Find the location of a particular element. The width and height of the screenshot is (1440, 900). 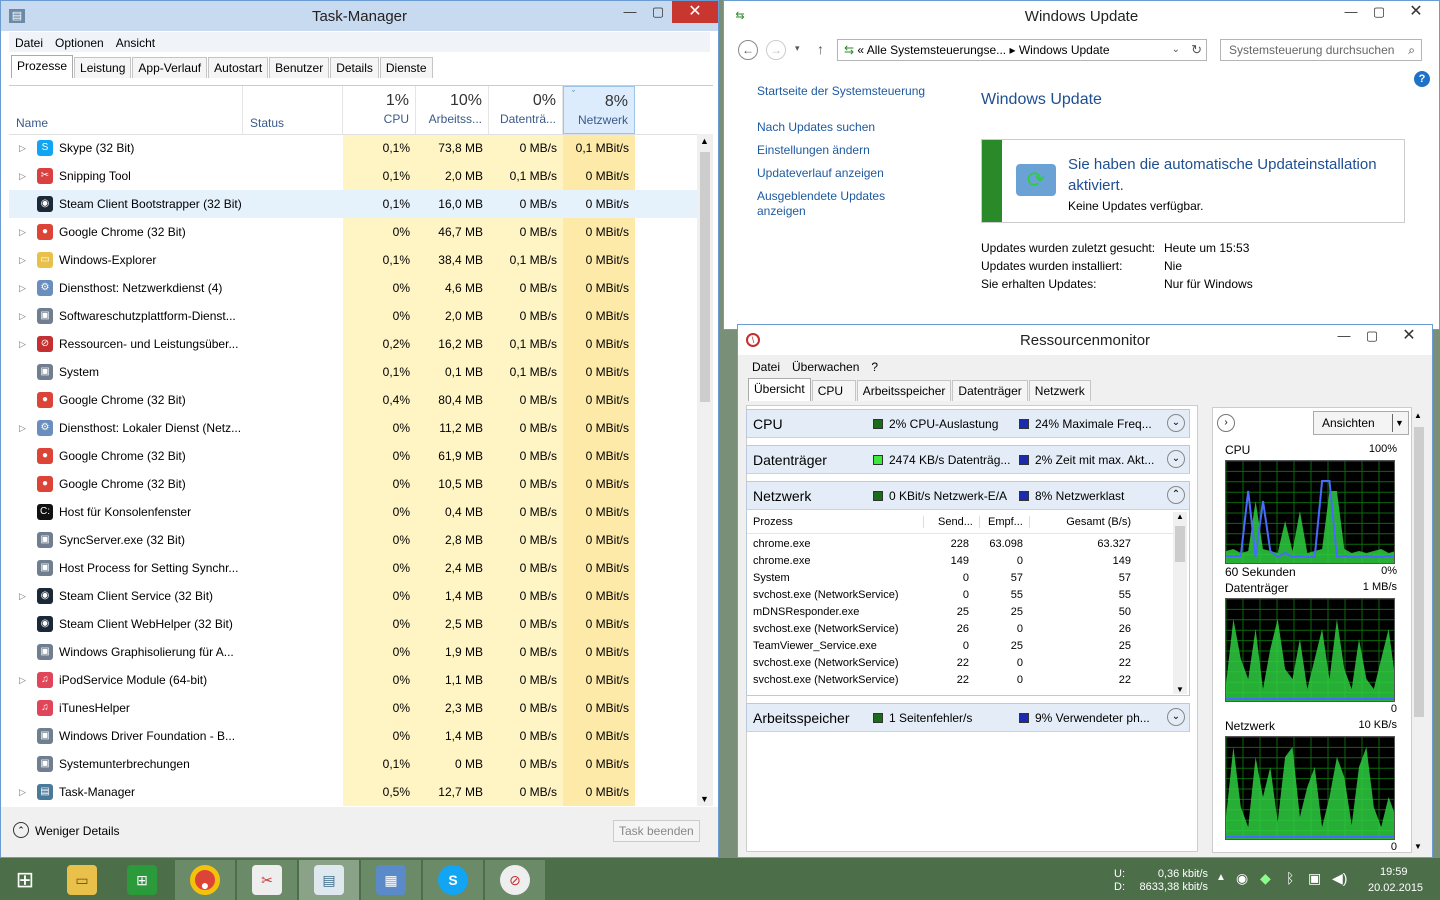

shield-tray-icon: ◆ is located at coordinates (1265, 878).